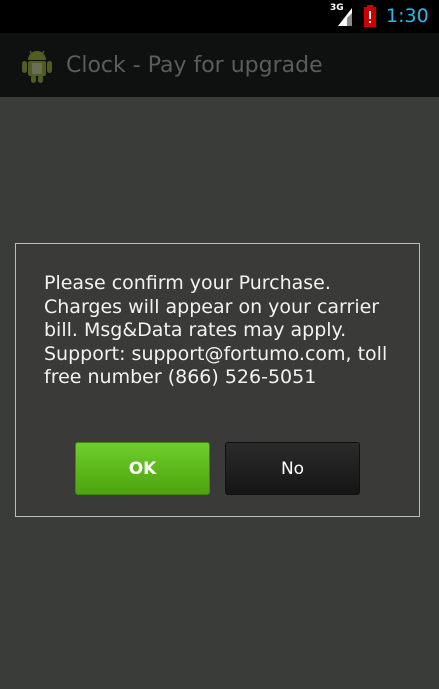 This screenshot has height=689, width=439. I want to click on action-bar: Clock - Pay for upgrade, so click(219, 65).